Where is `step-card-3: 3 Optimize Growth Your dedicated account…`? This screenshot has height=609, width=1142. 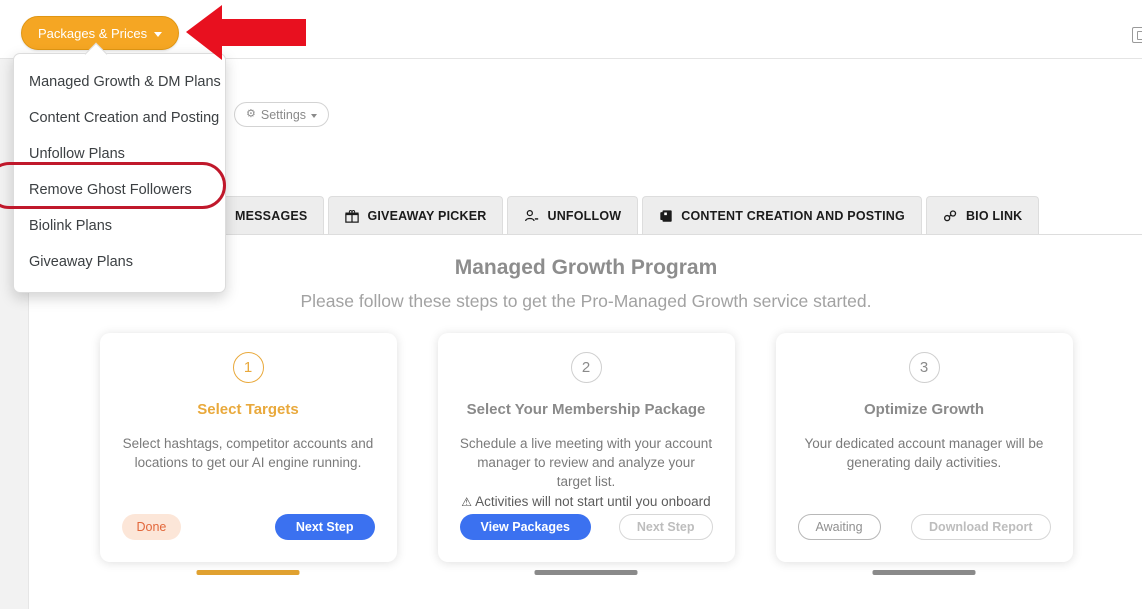
step-card-3: 3 Optimize Growth Your dedicated account… is located at coordinates (924, 454).